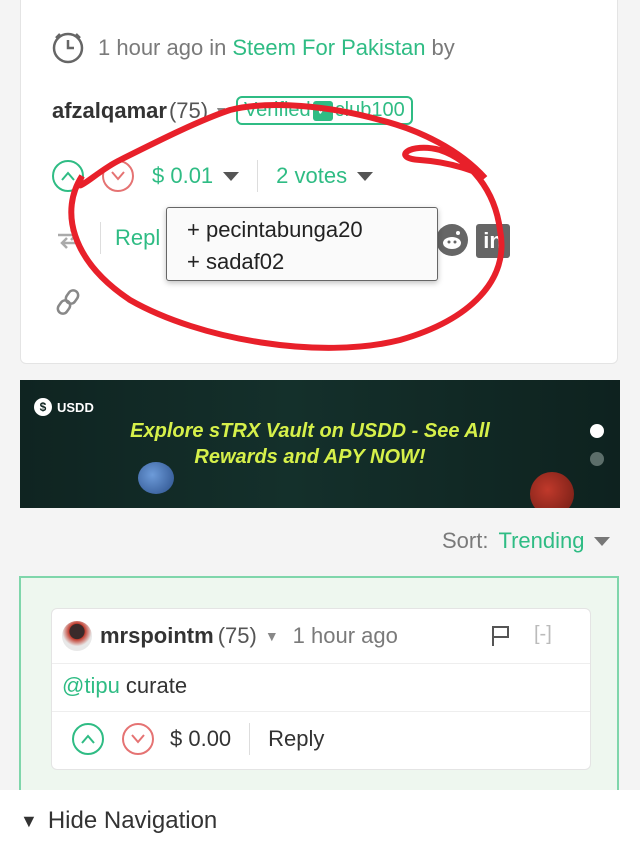 This screenshot has height=852, width=640. Describe the element at coordinates (182, 176) in the screenshot. I see `payout-amount: $ 0.01` at that location.